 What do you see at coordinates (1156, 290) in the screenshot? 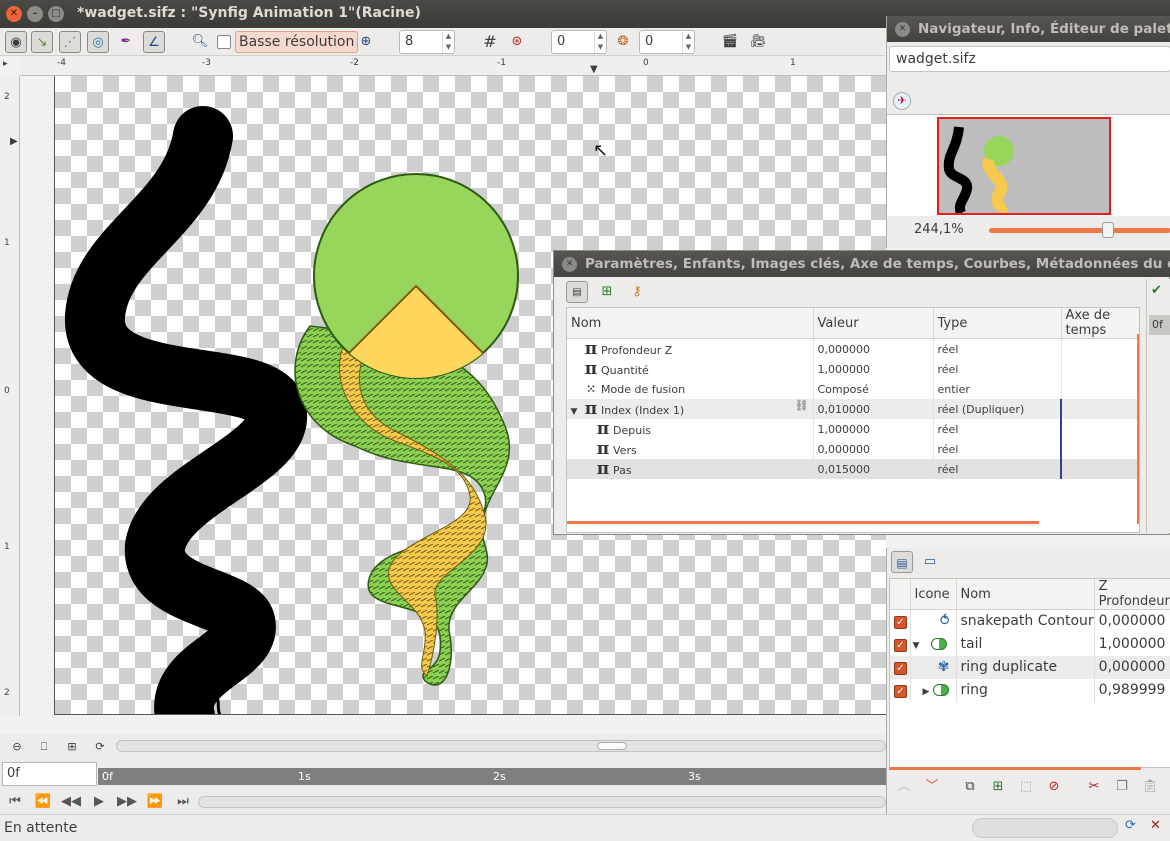
I see `library-tab-icon: ✔` at bounding box center [1156, 290].